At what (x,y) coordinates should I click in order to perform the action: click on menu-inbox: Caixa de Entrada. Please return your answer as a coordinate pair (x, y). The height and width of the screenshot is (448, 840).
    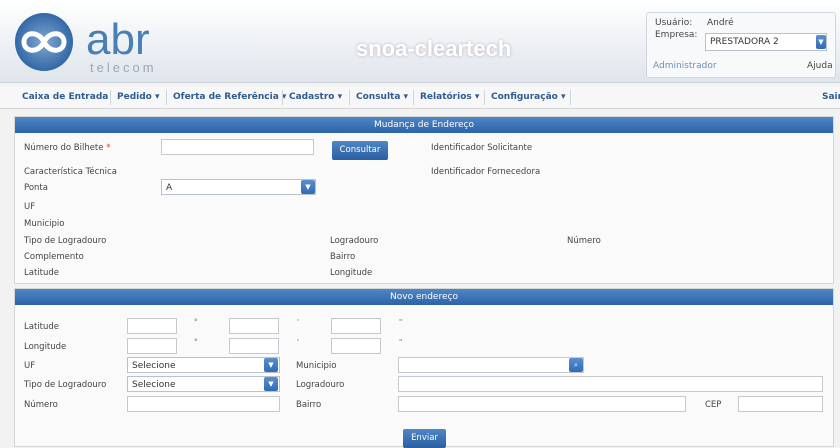
    Looking at the image, I should click on (65, 97).